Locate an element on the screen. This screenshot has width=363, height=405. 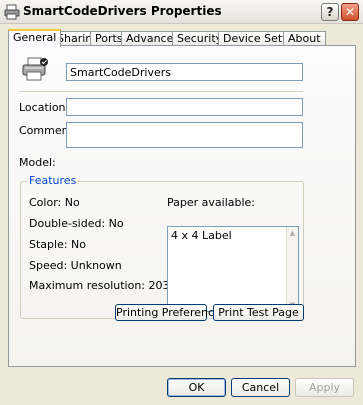
title-bar: SmartCodeDrivers Properties ? ✕ is located at coordinates (181, 12).